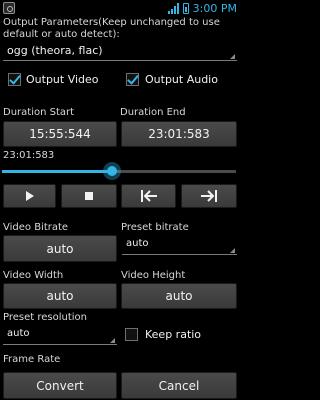  I want to click on duration-start-button: 15:55:544, so click(60, 134).